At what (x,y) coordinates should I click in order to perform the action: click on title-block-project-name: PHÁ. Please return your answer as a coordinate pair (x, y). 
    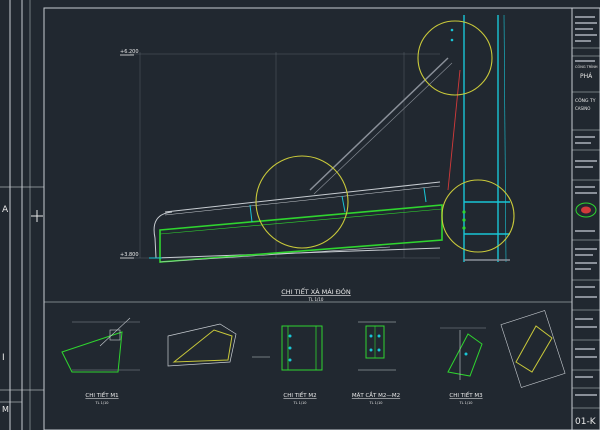
    Looking at the image, I should click on (586, 76).